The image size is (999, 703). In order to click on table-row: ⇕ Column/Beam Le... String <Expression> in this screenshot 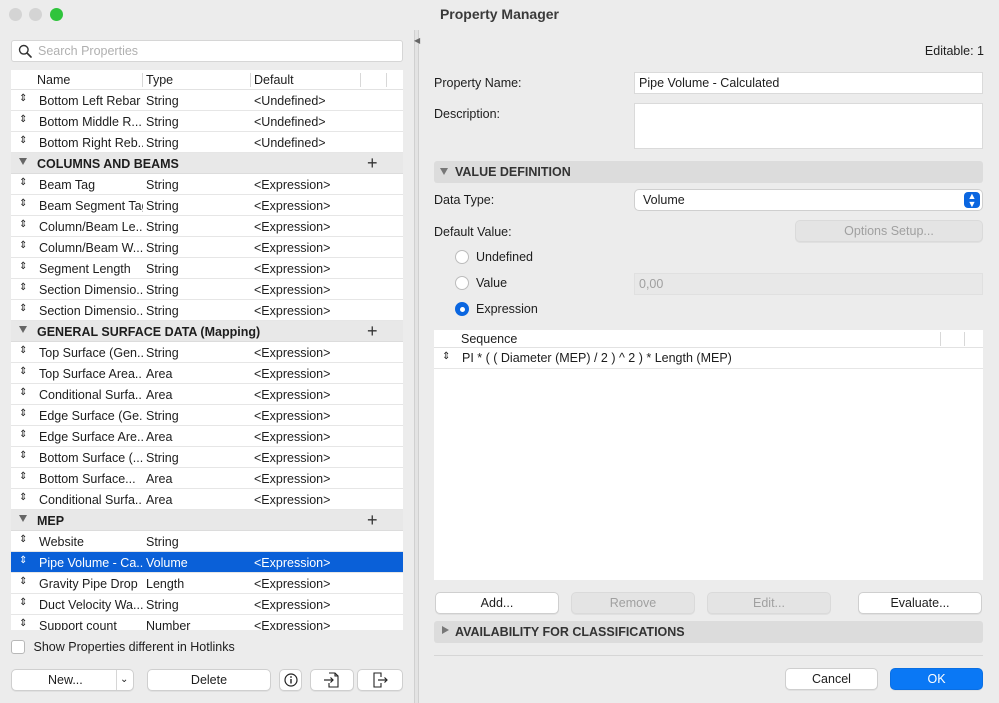, I will do `click(207, 226)`.